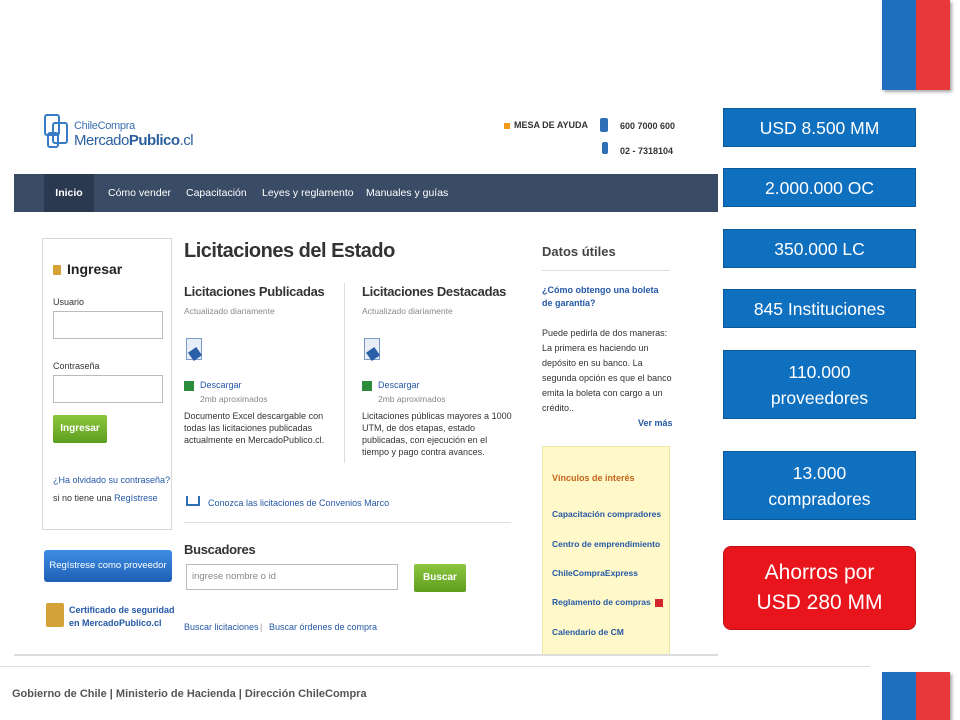 Image resolution: width=960 pixels, height=720 pixels. What do you see at coordinates (254, 291) in the screenshot?
I see `published-title: Licitaciones Publicadas` at bounding box center [254, 291].